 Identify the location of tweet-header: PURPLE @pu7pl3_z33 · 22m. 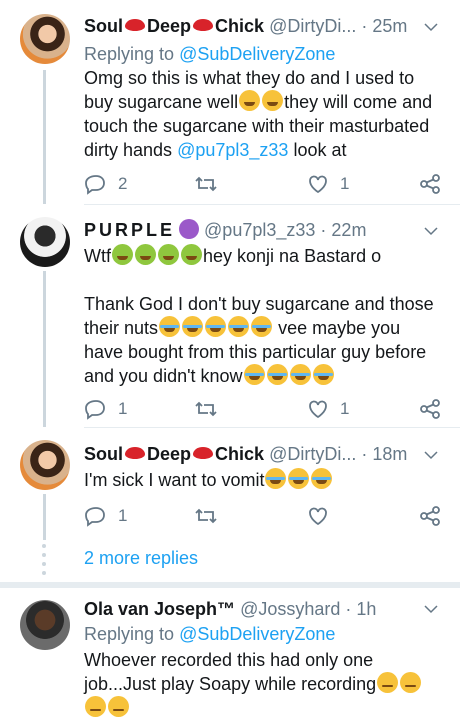
(254, 230).